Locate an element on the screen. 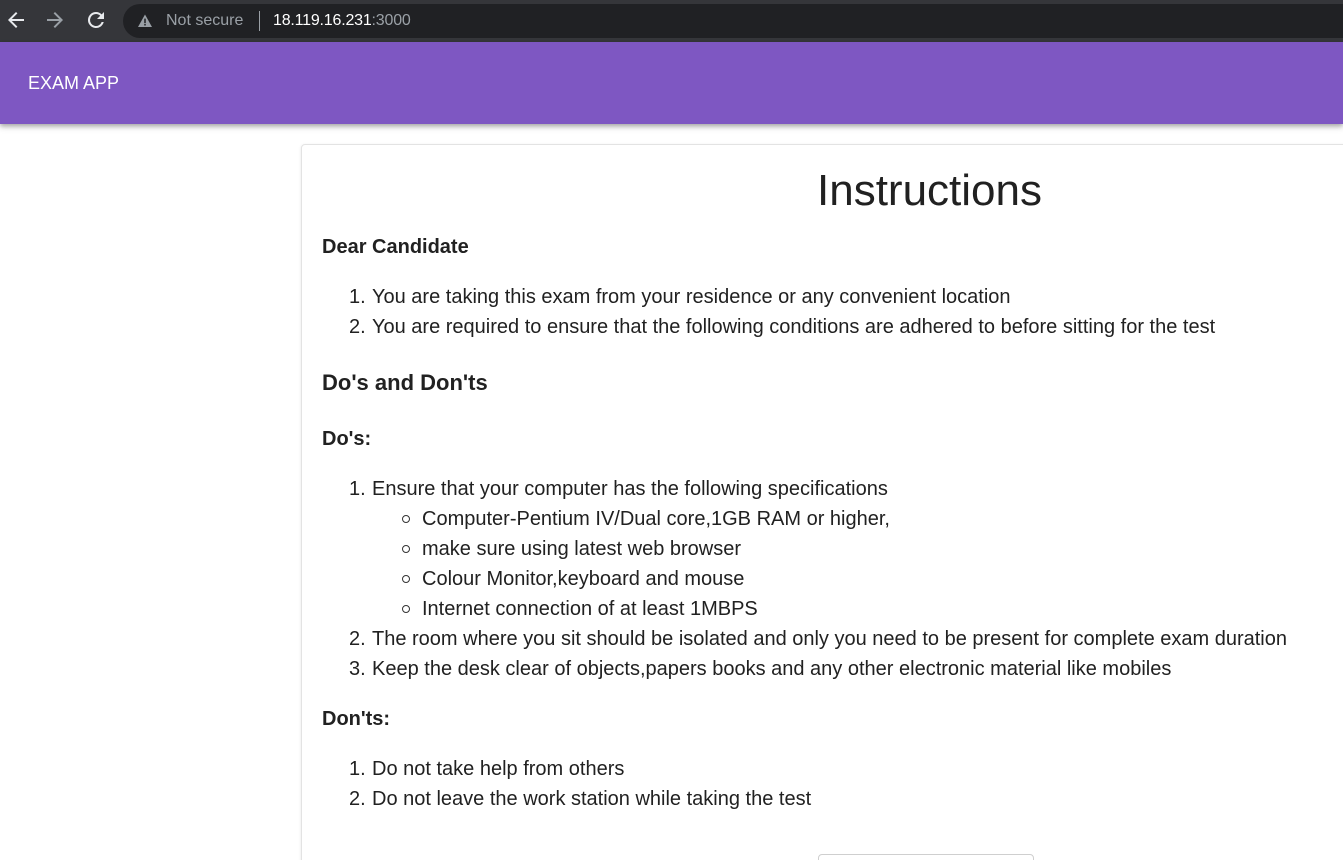  url-text: 18.119.16.231:3000 is located at coordinates (342, 21).